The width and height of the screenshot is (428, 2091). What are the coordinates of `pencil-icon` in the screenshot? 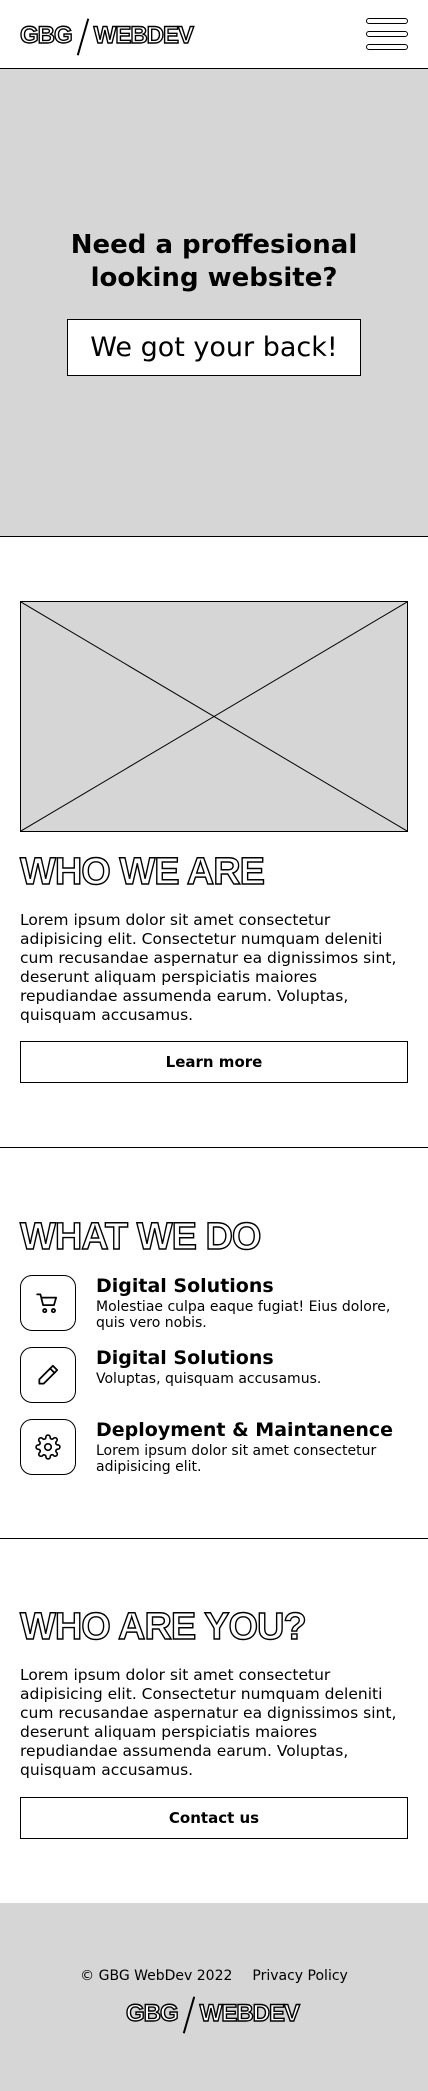 It's located at (48, 1375).